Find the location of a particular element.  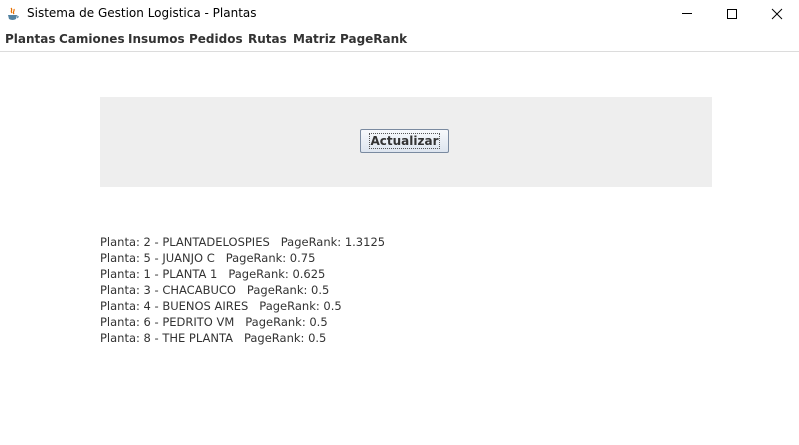

maximize-button is located at coordinates (732, 14).